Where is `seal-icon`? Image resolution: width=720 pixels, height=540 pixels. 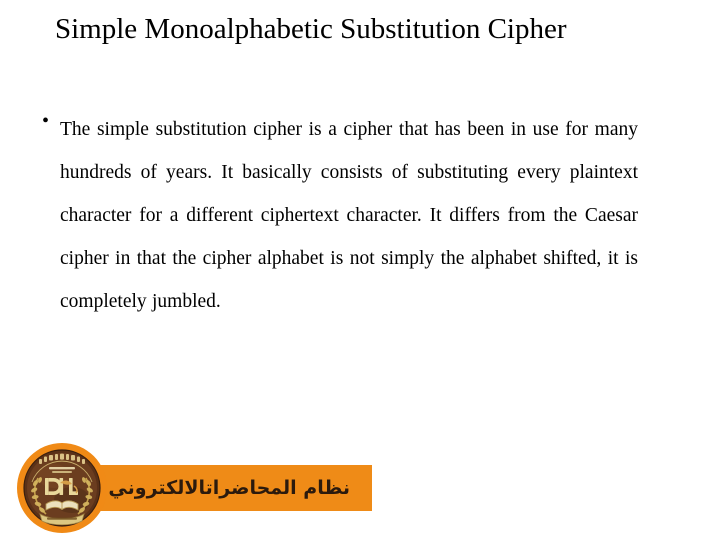 seal-icon is located at coordinates (62, 488).